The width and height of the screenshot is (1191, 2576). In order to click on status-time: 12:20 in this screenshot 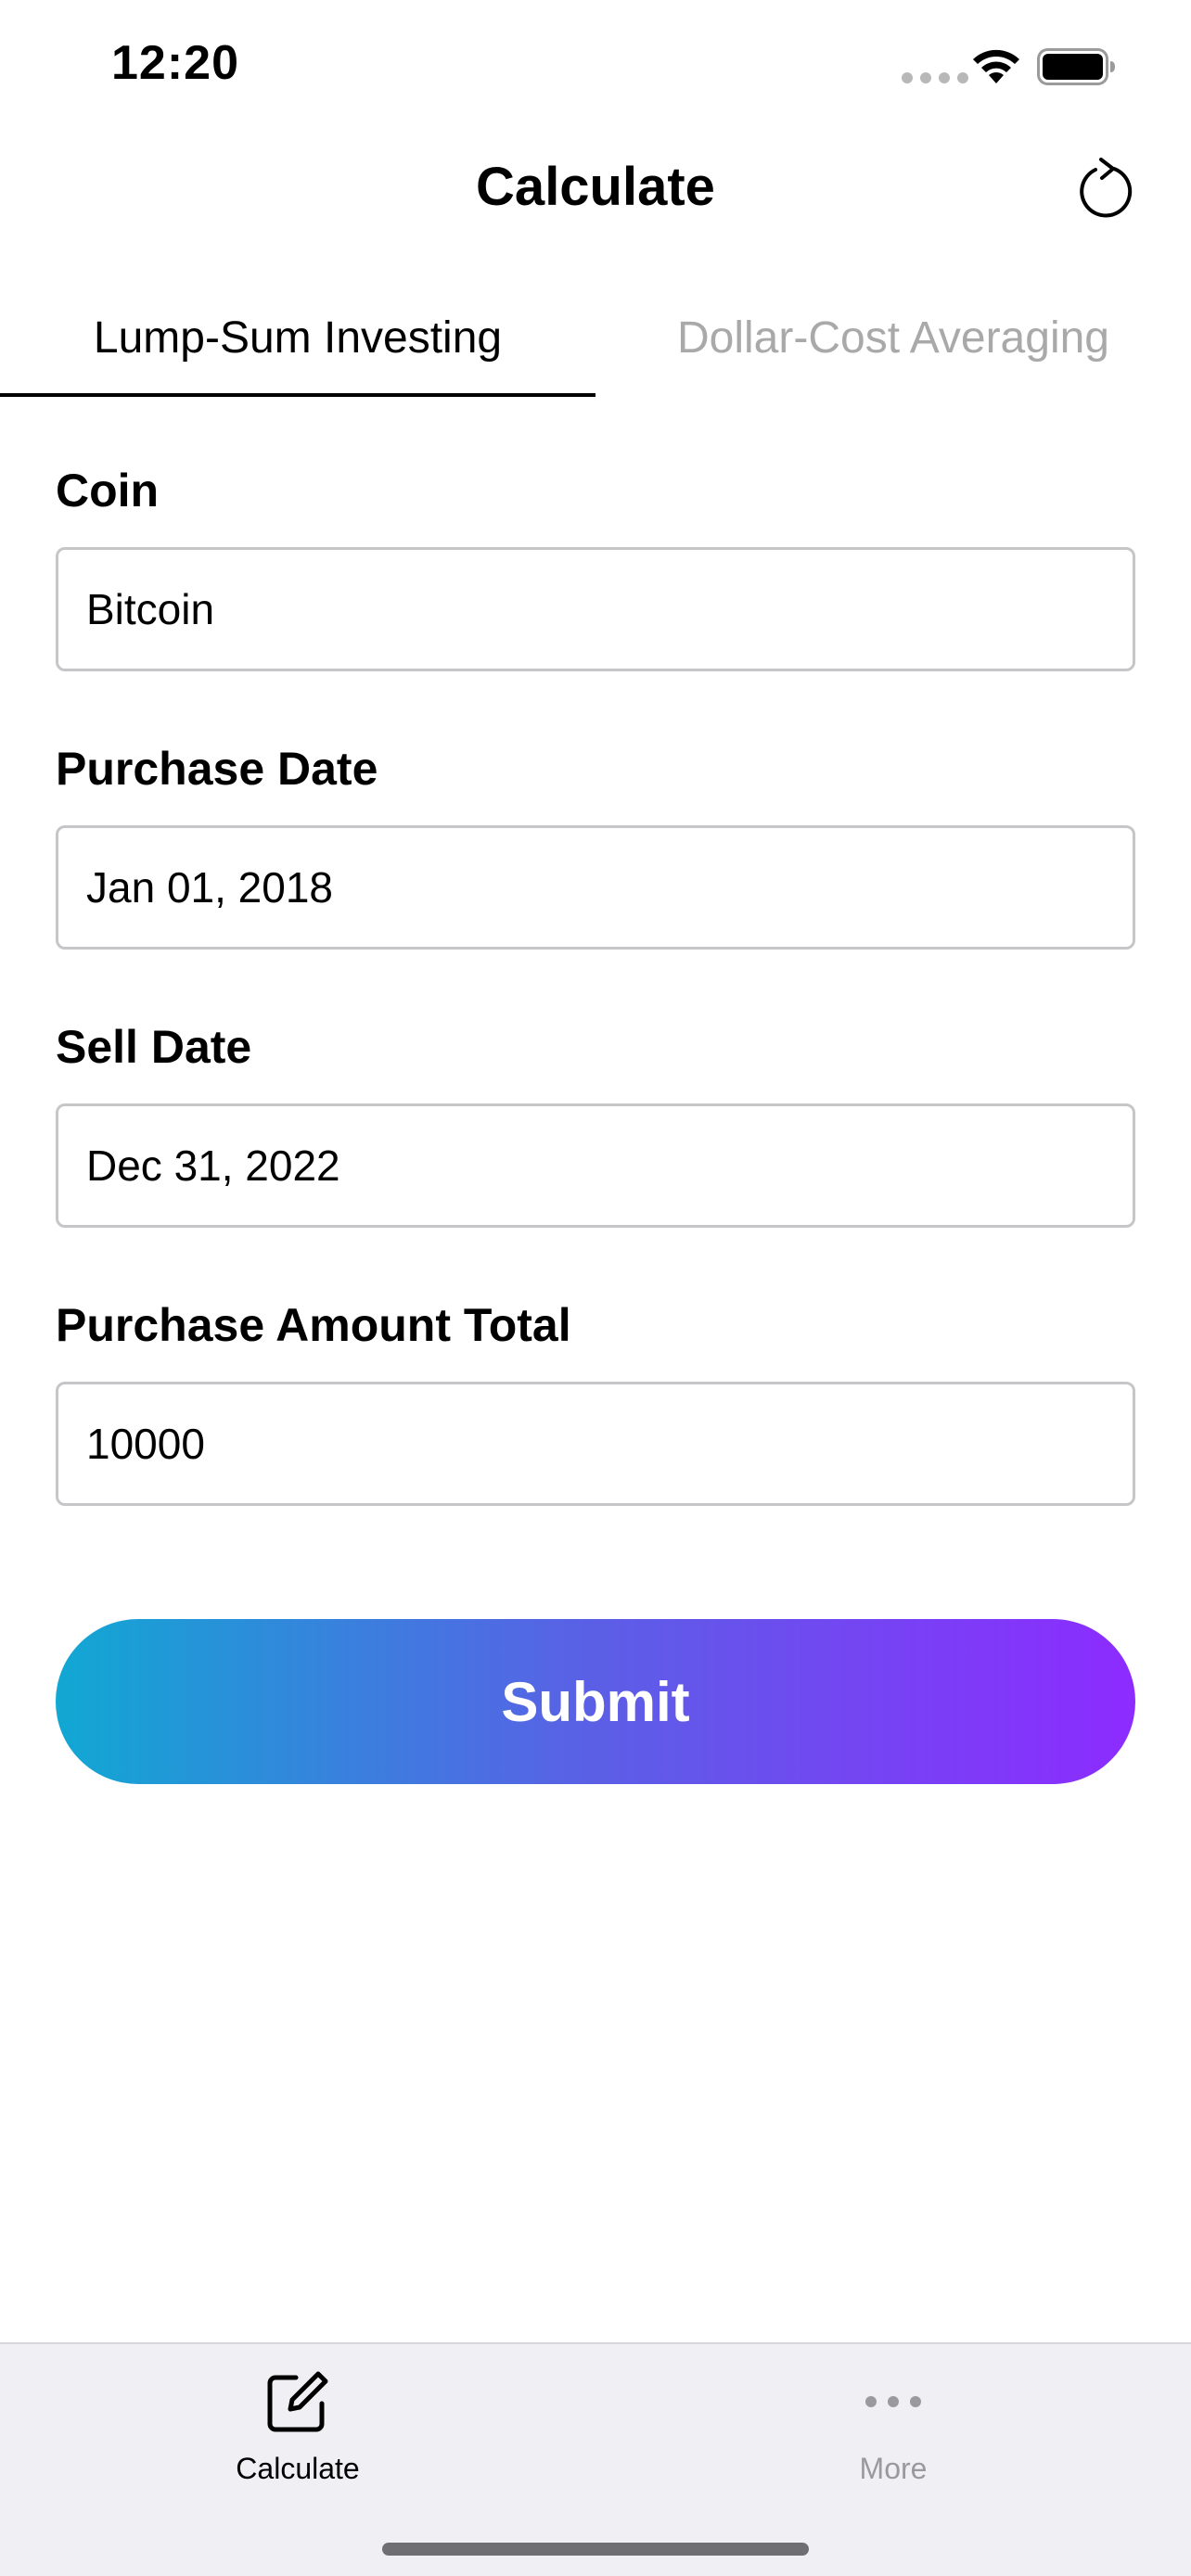, I will do `click(175, 63)`.